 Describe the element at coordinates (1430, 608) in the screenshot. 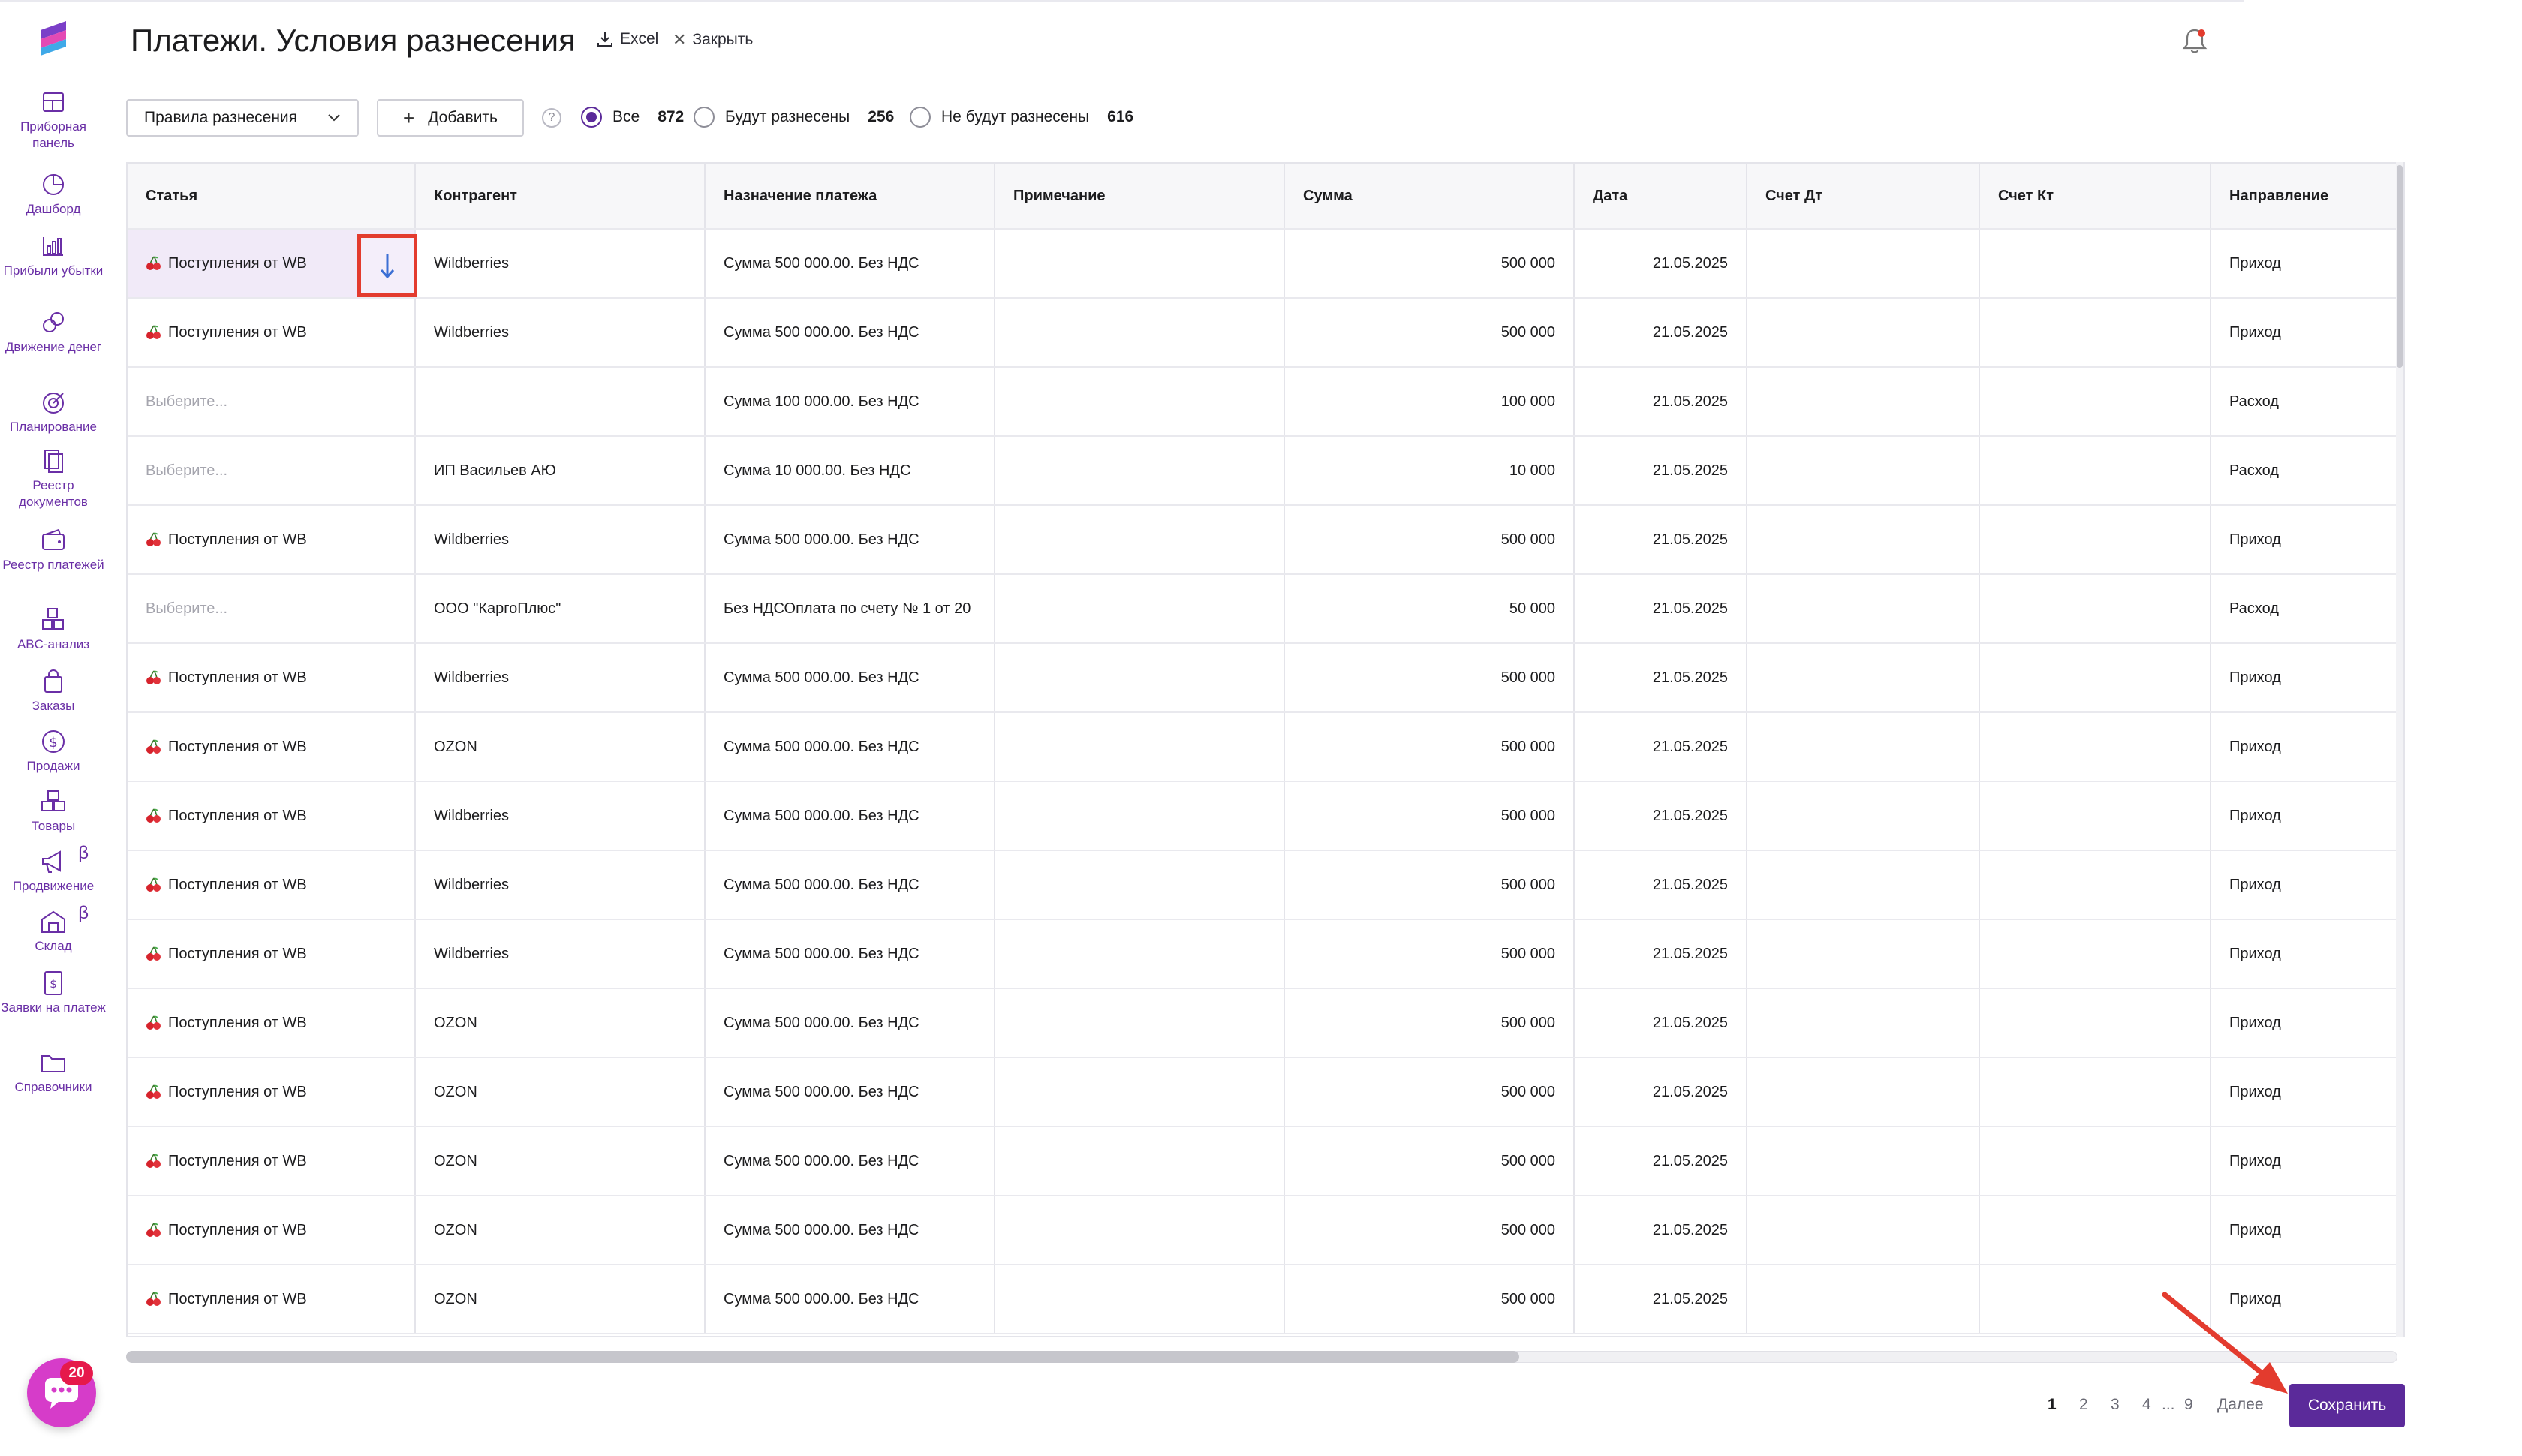

I see `cell-sum: 50 000` at that location.